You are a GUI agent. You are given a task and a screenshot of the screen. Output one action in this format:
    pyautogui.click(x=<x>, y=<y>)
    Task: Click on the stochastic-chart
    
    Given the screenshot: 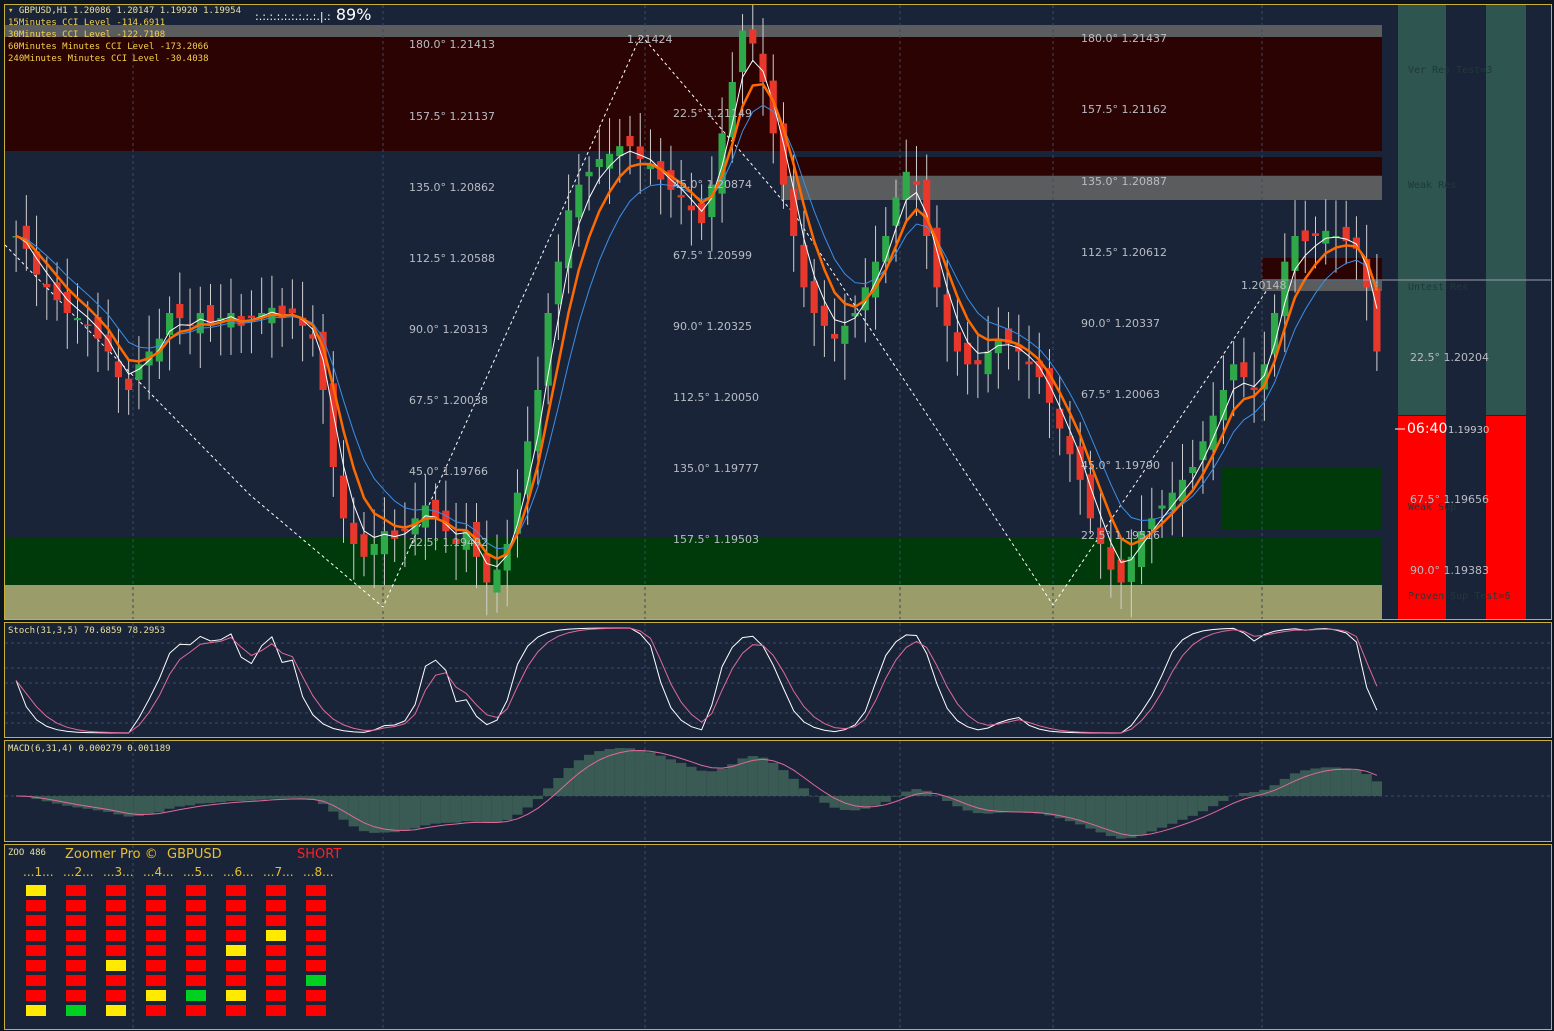 What is the action you would take?
    pyautogui.click(x=778, y=680)
    